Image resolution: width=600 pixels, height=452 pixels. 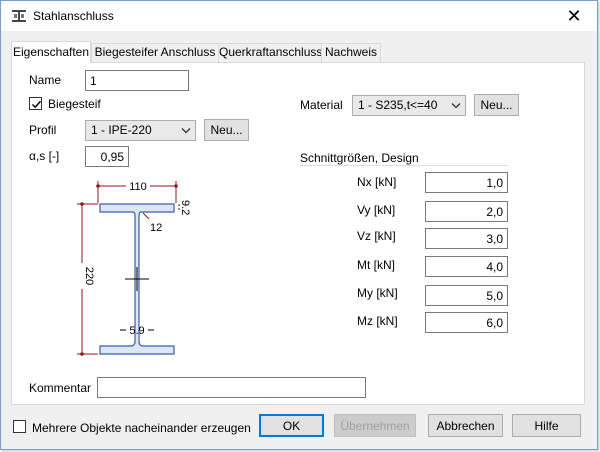 What do you see at coordinates (546, 425) in the screenshot?
I see `help-button: Hilfe` at bounding box center [546, 425].